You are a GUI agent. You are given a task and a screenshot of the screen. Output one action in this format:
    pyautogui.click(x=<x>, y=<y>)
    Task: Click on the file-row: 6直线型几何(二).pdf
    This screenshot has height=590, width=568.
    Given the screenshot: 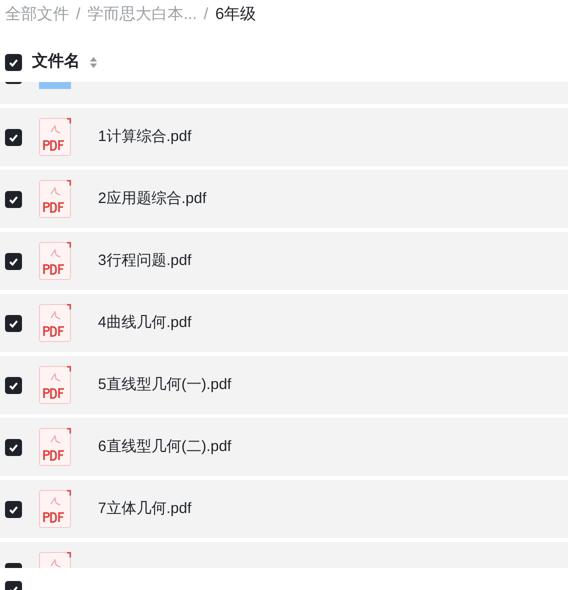 What is the action you would take?
    pyautogui.click(x=284, y=447)
    